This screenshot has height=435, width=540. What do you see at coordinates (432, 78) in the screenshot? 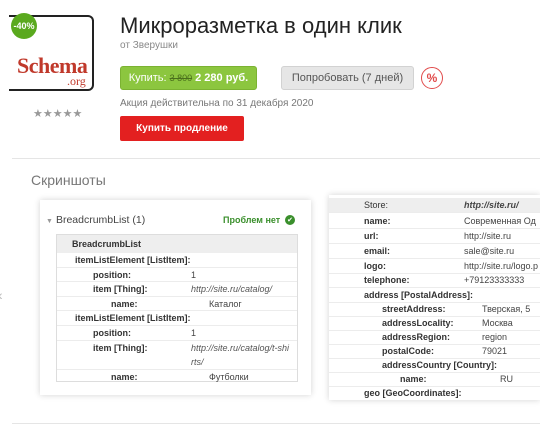
I see `percent-icon: %` at bounding box center [432, 78].